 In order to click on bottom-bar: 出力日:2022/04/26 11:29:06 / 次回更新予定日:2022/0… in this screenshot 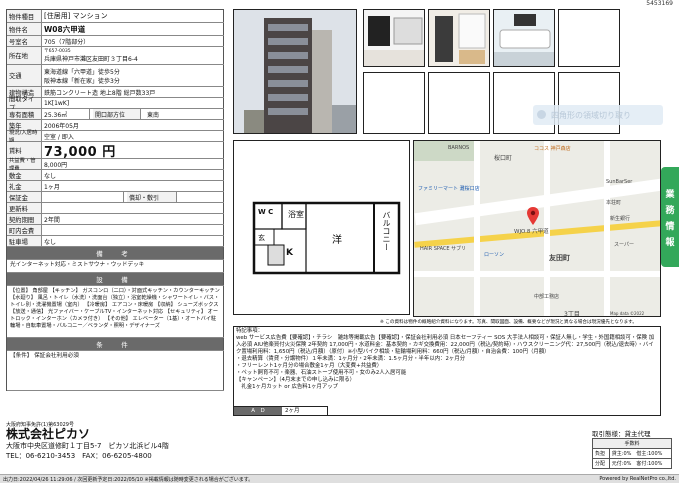, I will do `click(339, 478)`.